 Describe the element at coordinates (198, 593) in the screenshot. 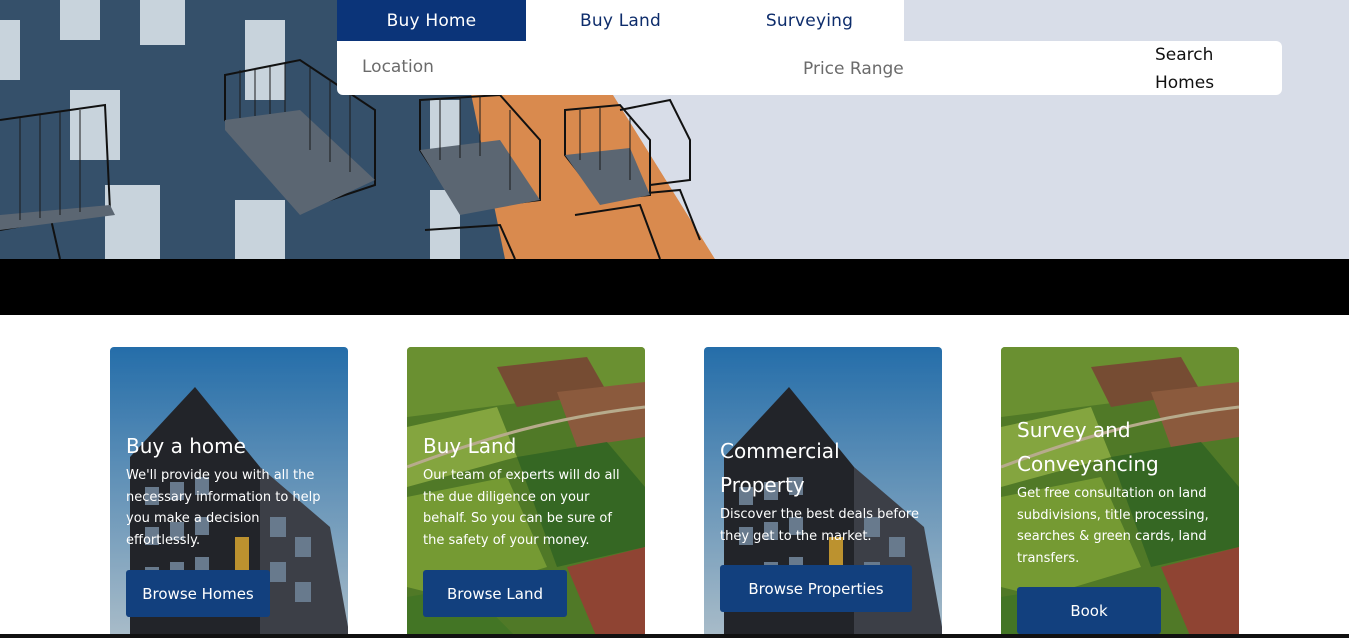

I see `browse-homes-button: Browse Homes` at that location.